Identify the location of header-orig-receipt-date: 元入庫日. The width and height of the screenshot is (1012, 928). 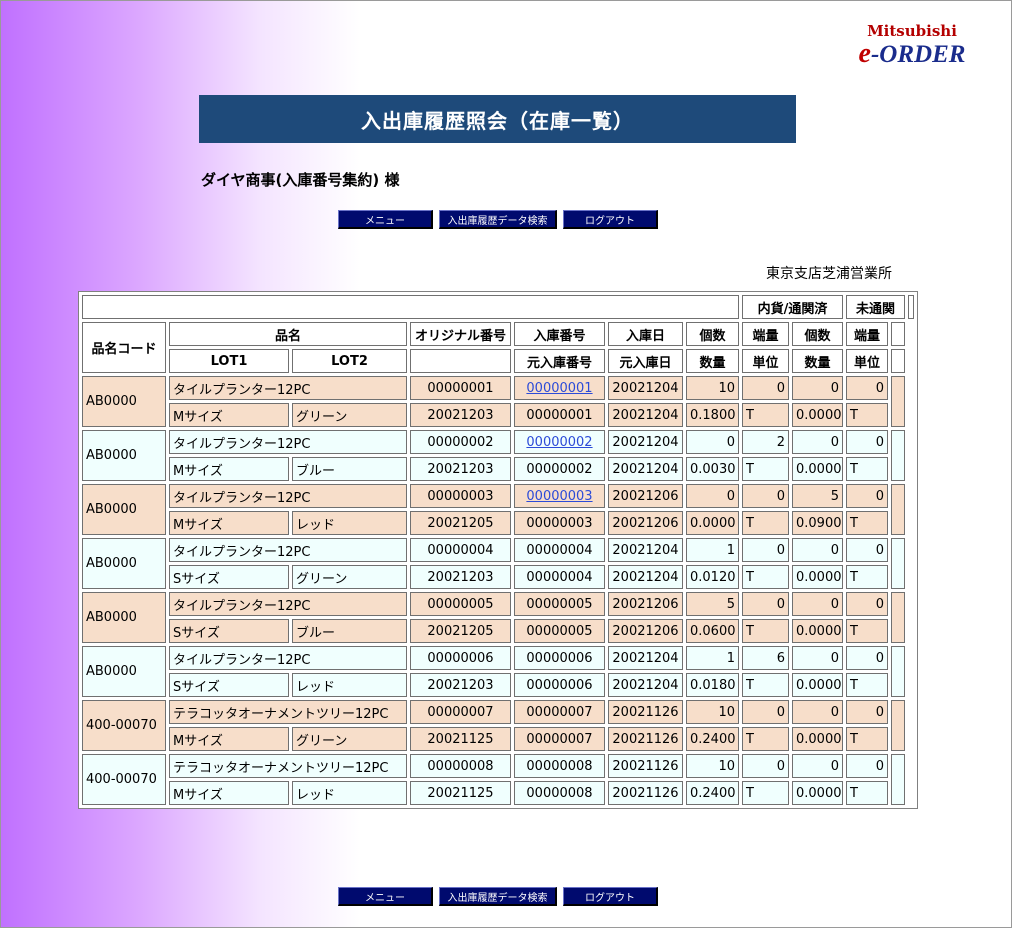
(645, 361).